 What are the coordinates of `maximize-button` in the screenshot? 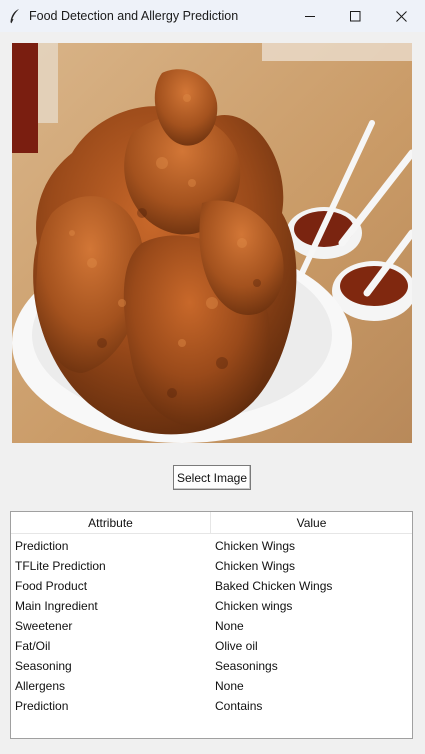 It's located at (355, 16).